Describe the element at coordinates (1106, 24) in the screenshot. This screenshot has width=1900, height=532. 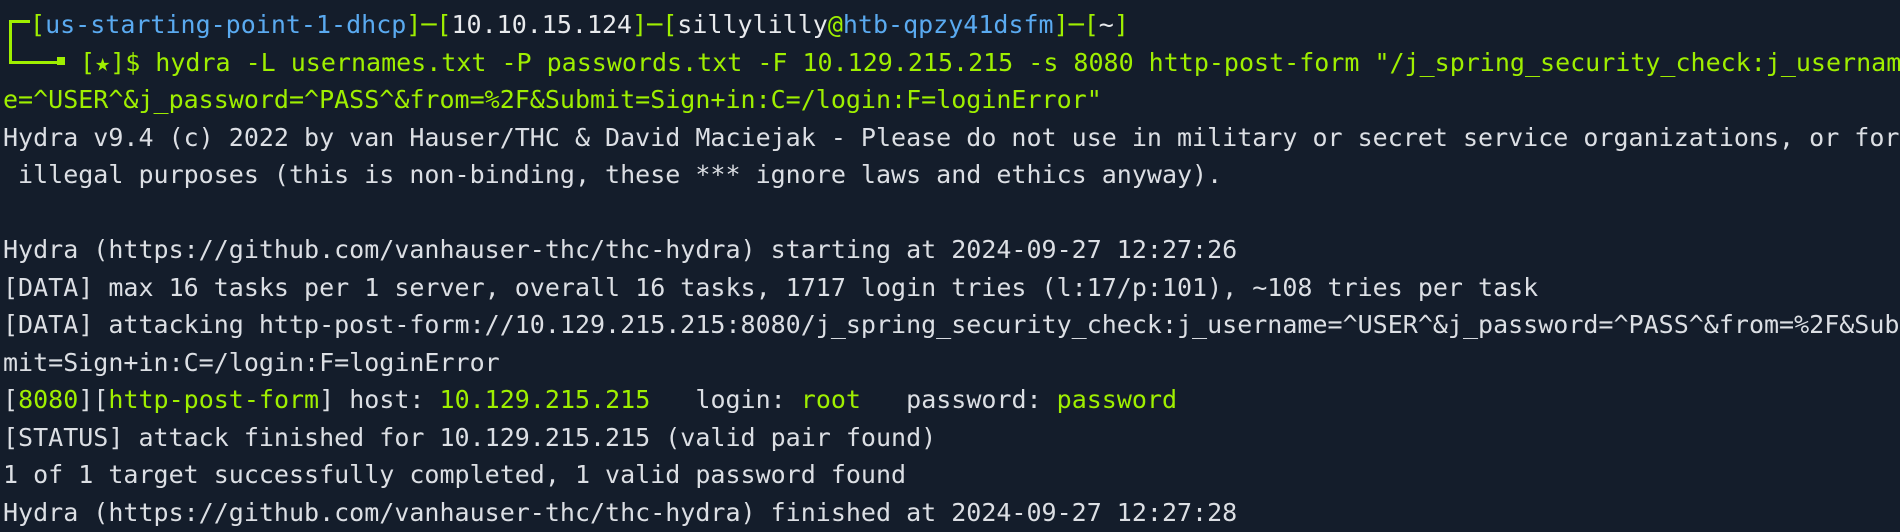
I see `prompt-dir: ~` at that location.